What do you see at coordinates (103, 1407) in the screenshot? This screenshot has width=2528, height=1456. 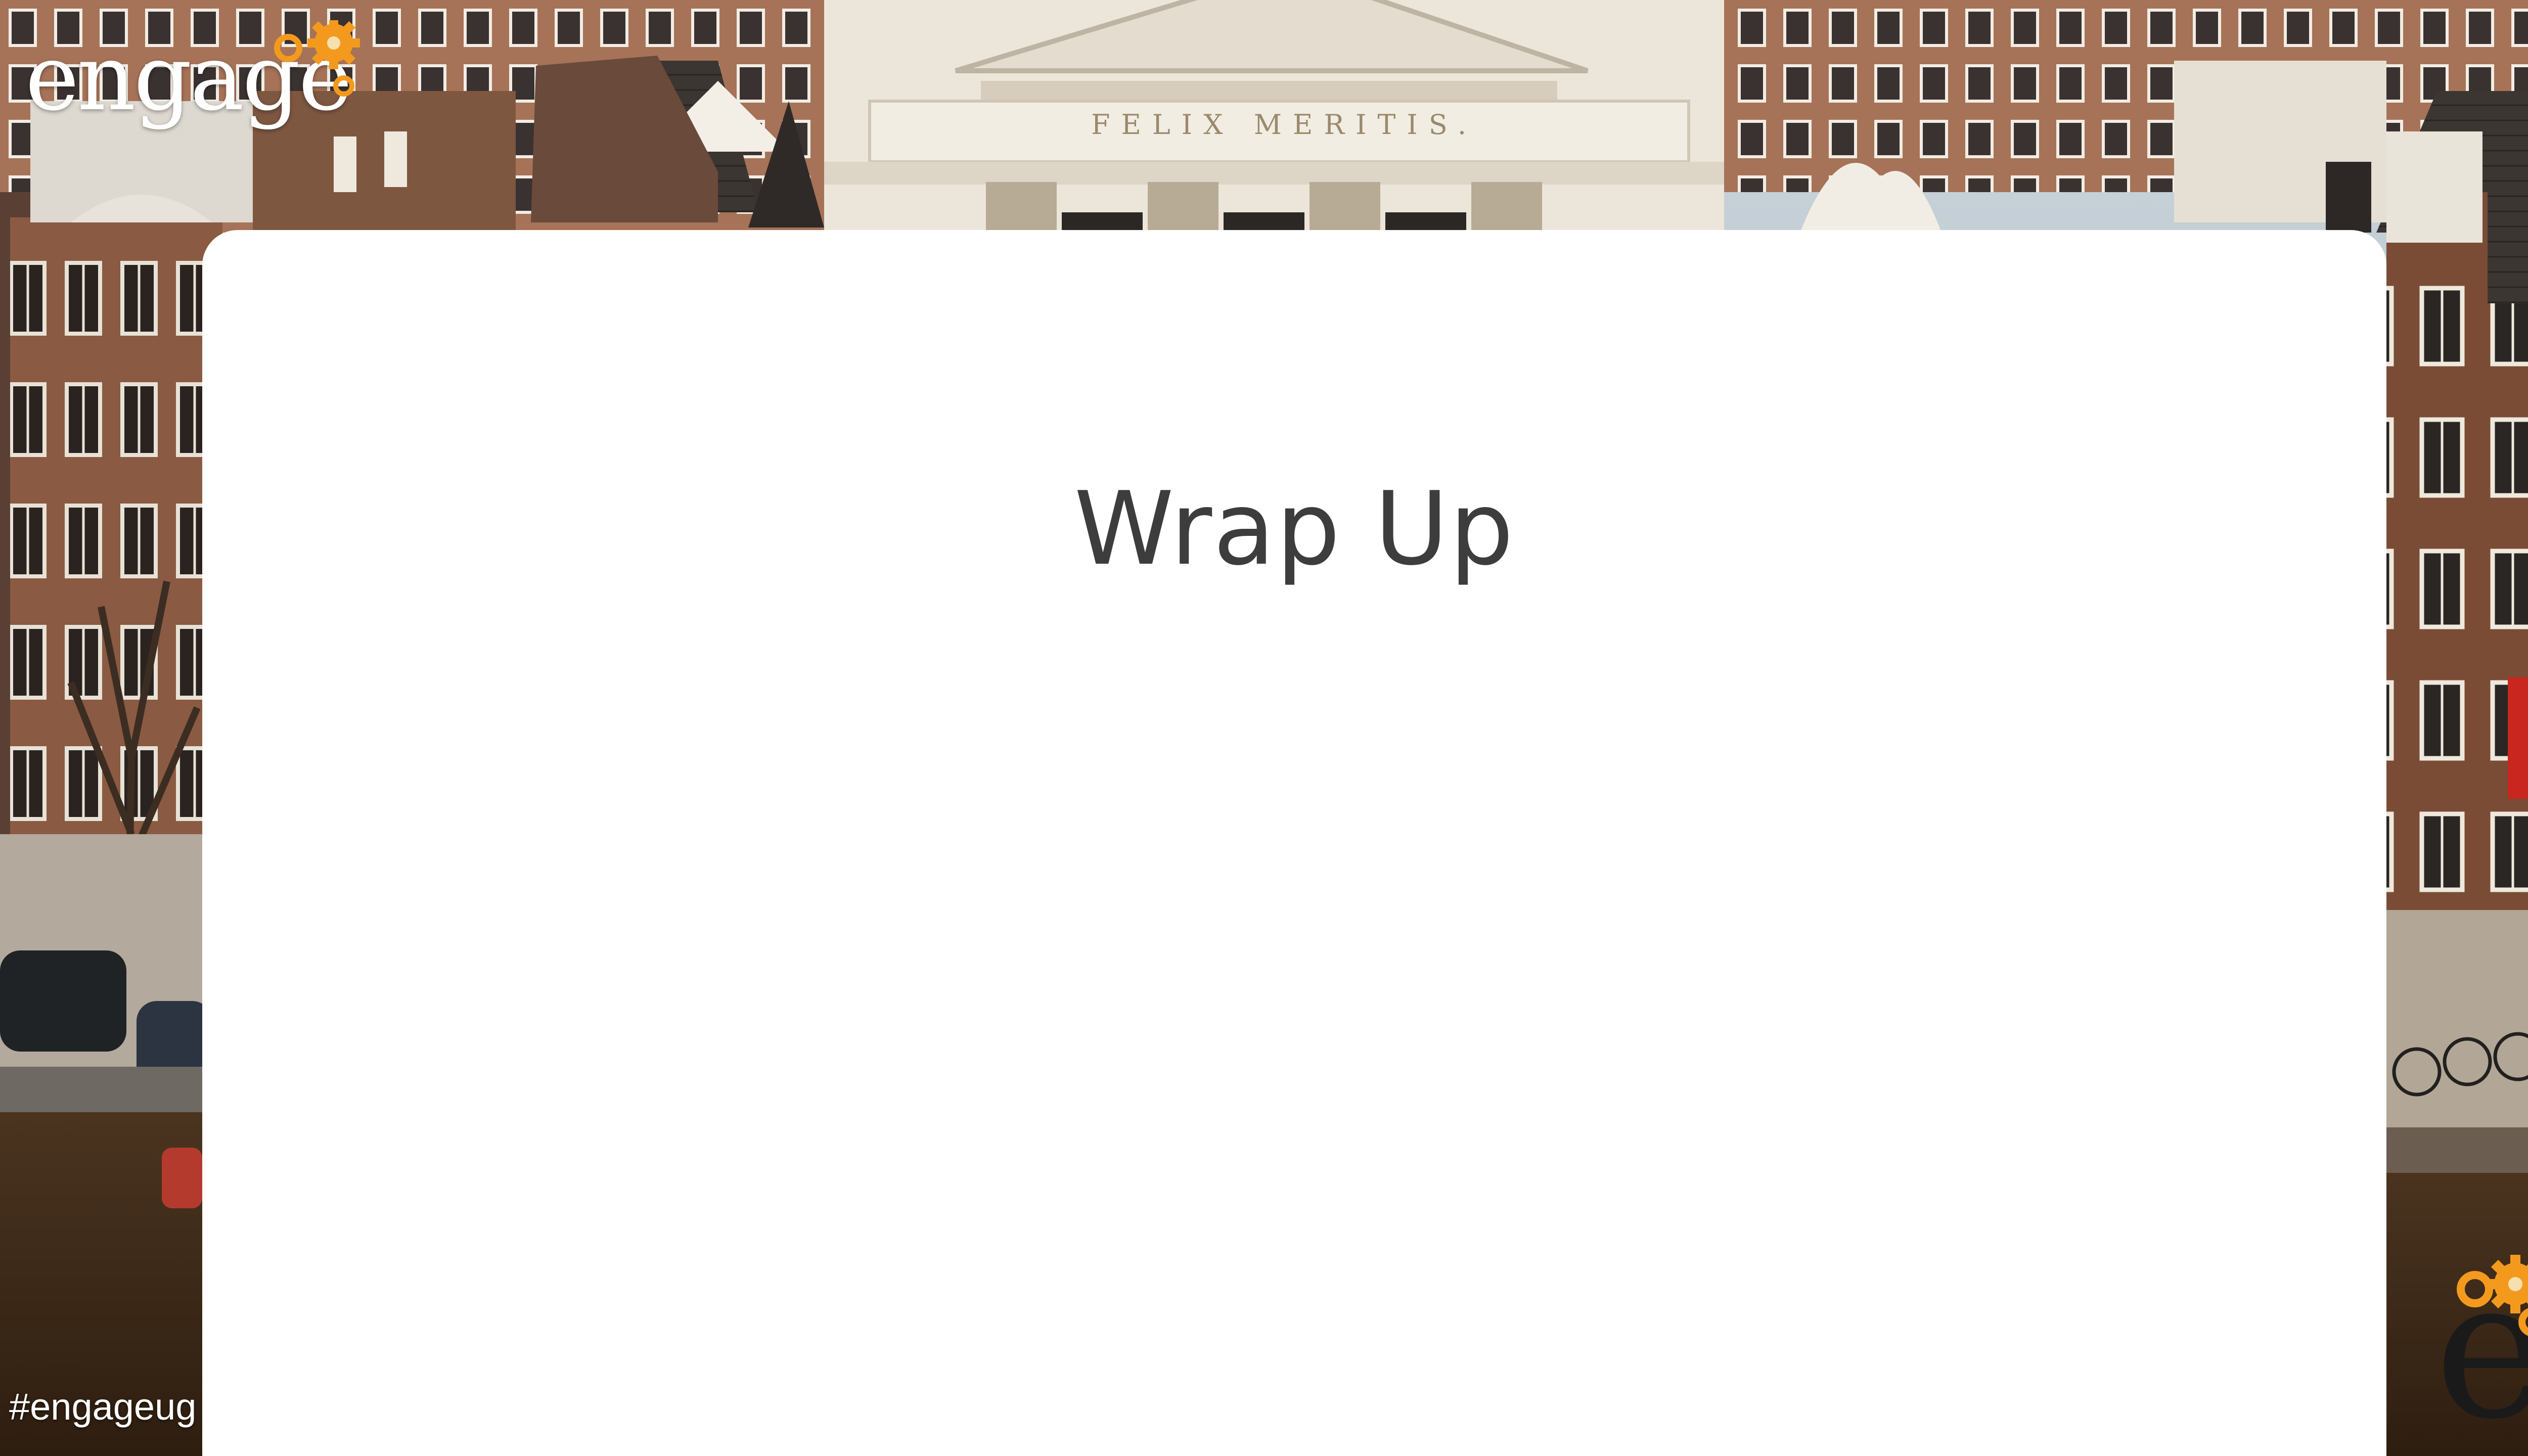 I see `hashtag-label: #engageug` at bounding box center [103, 1407].